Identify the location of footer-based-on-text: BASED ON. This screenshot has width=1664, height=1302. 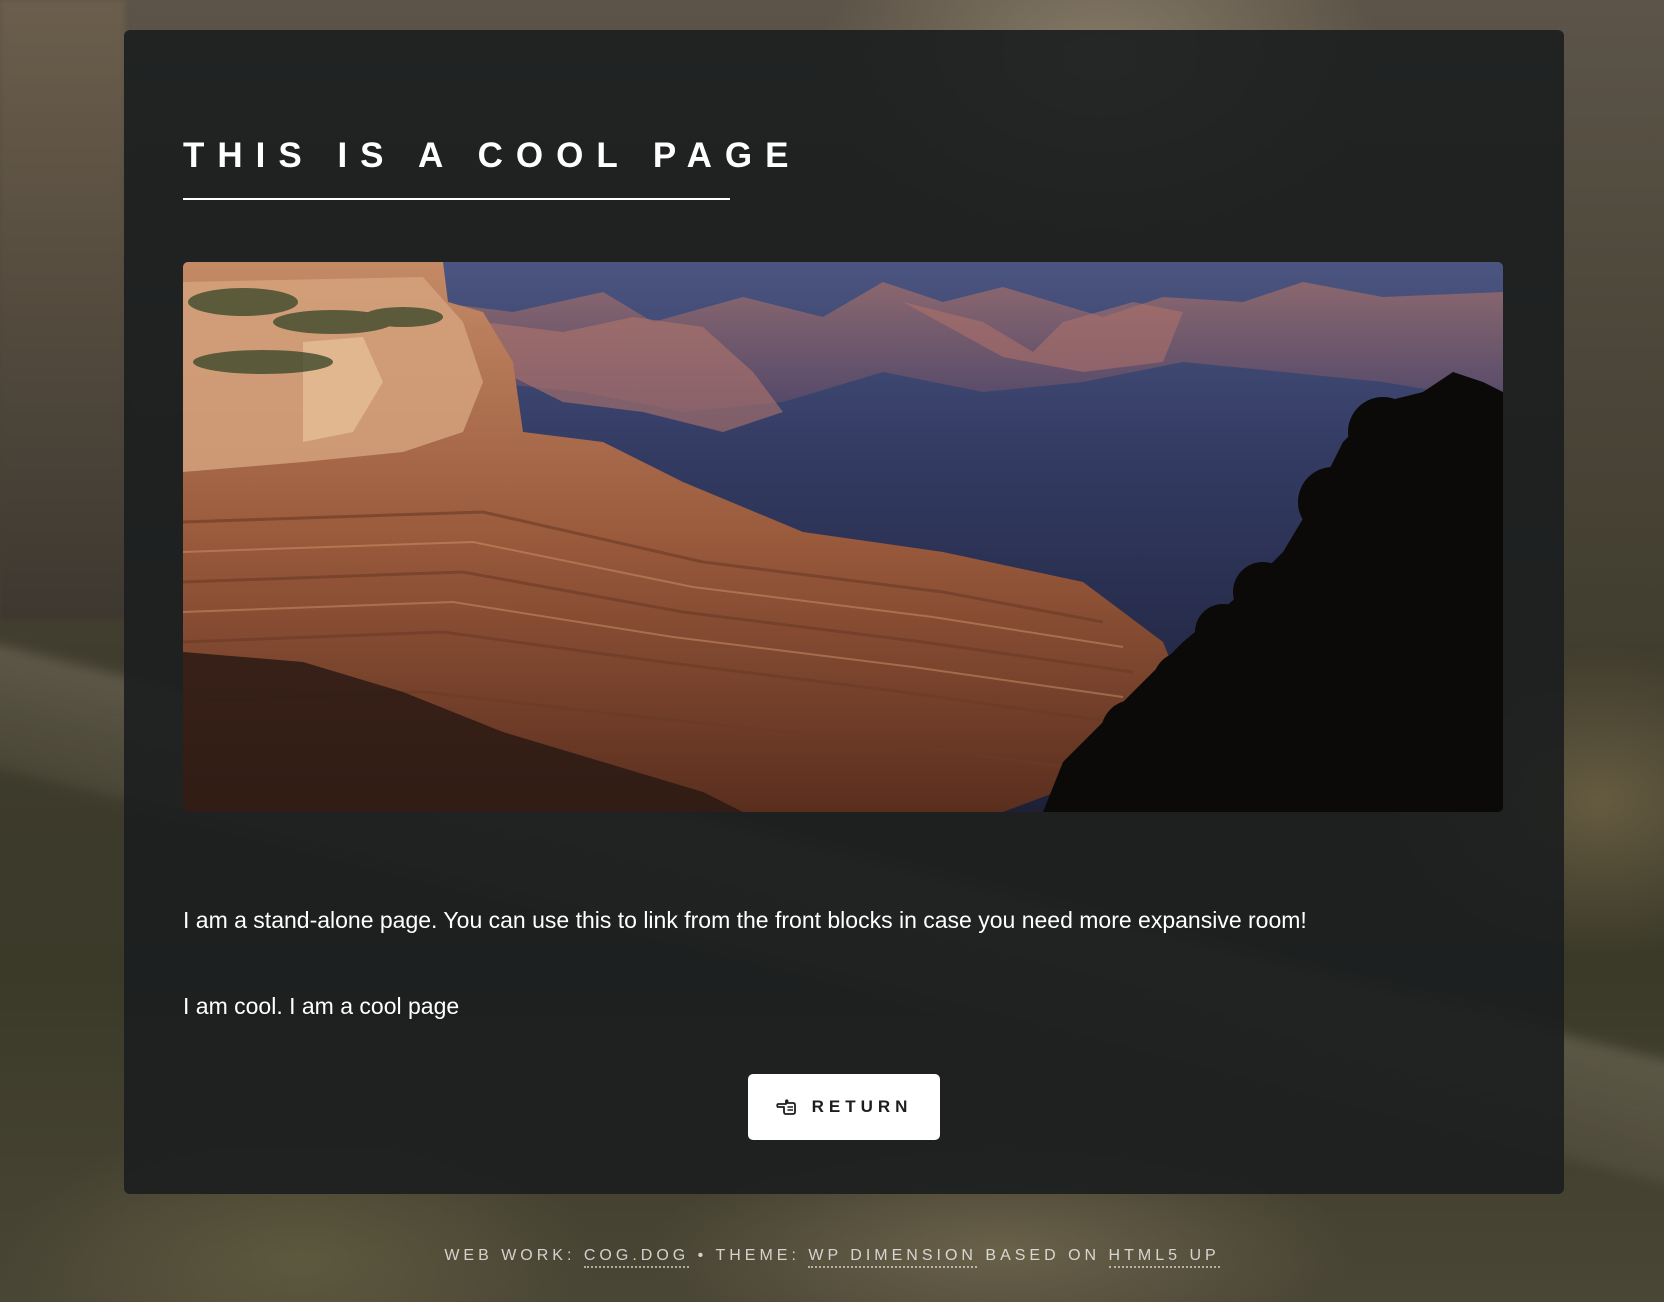
(1043, 1255).